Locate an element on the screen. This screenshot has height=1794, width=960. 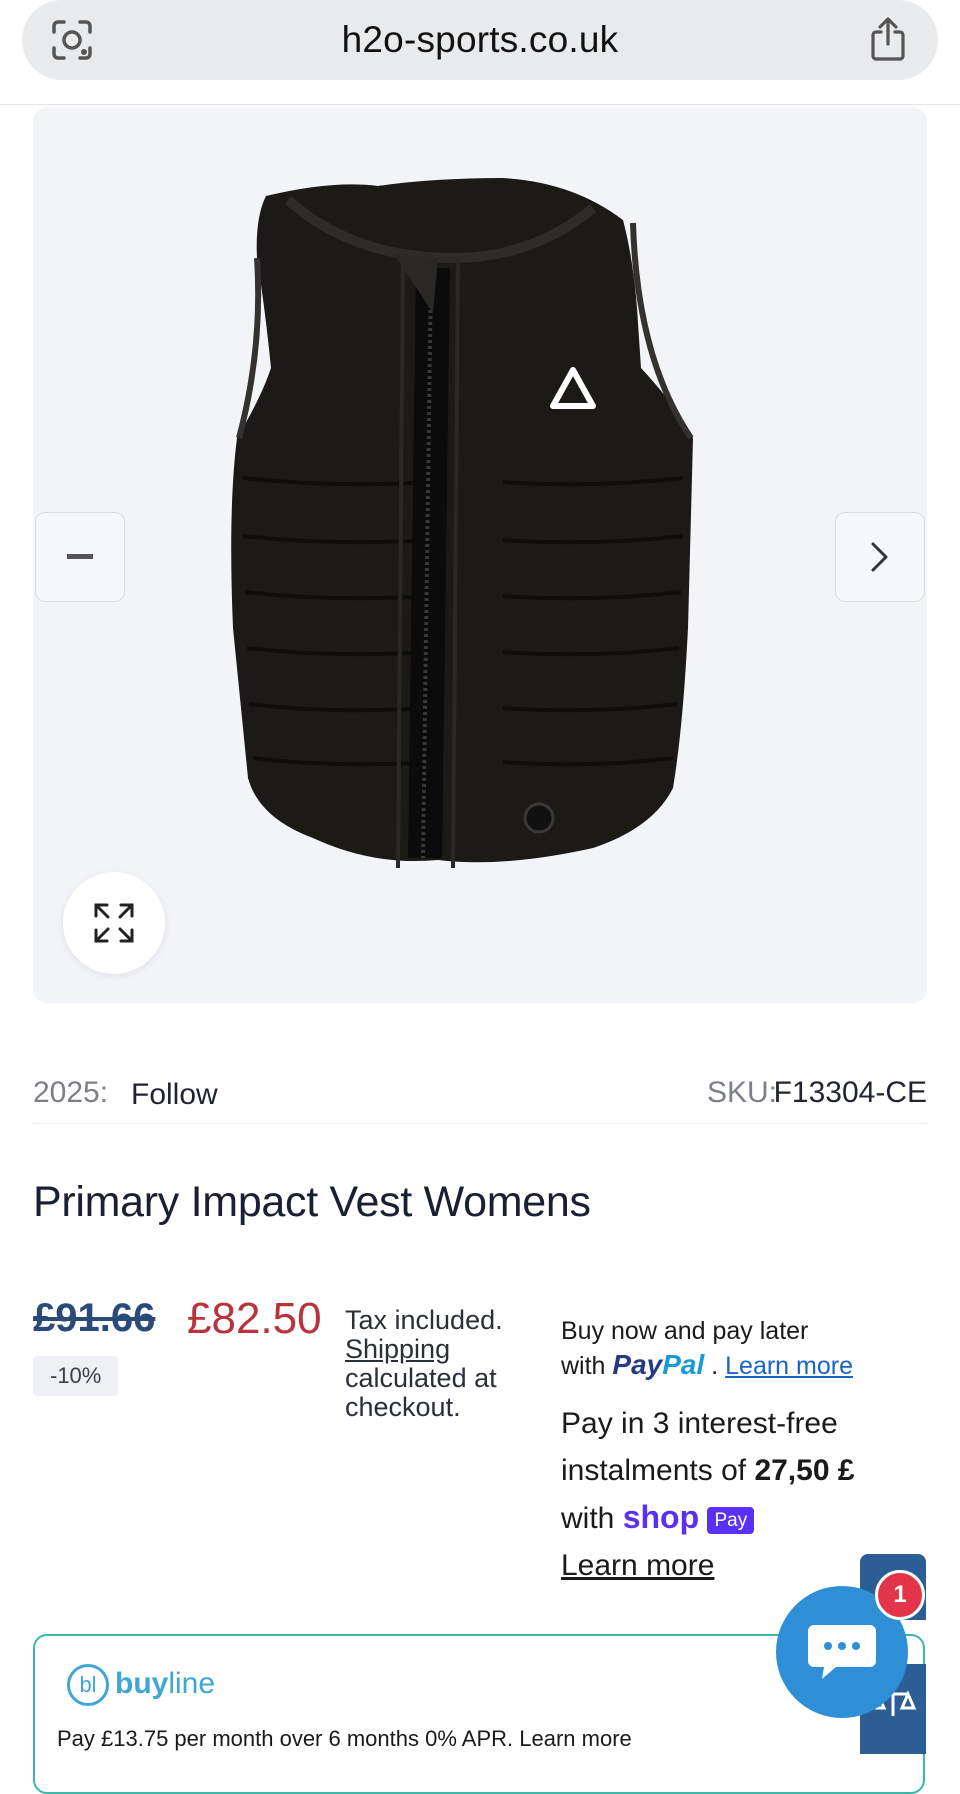
shoppay-with: with is located at coordinates (588, 1518).